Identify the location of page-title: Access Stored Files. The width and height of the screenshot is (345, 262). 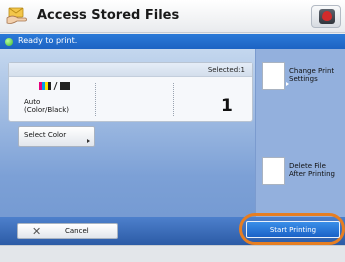
(108, 15).